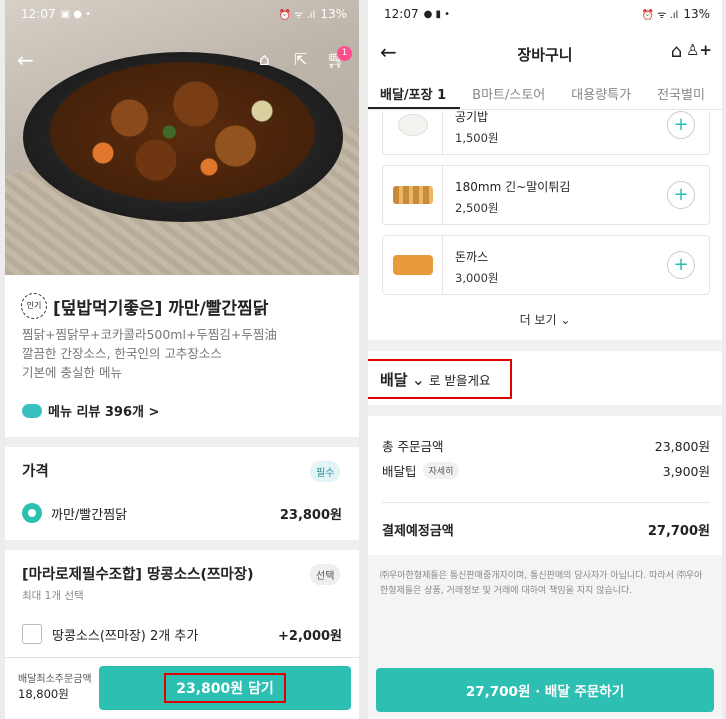  I want to click on review-label: 메뉴 리뷰 396개 >, so click(104, 412).